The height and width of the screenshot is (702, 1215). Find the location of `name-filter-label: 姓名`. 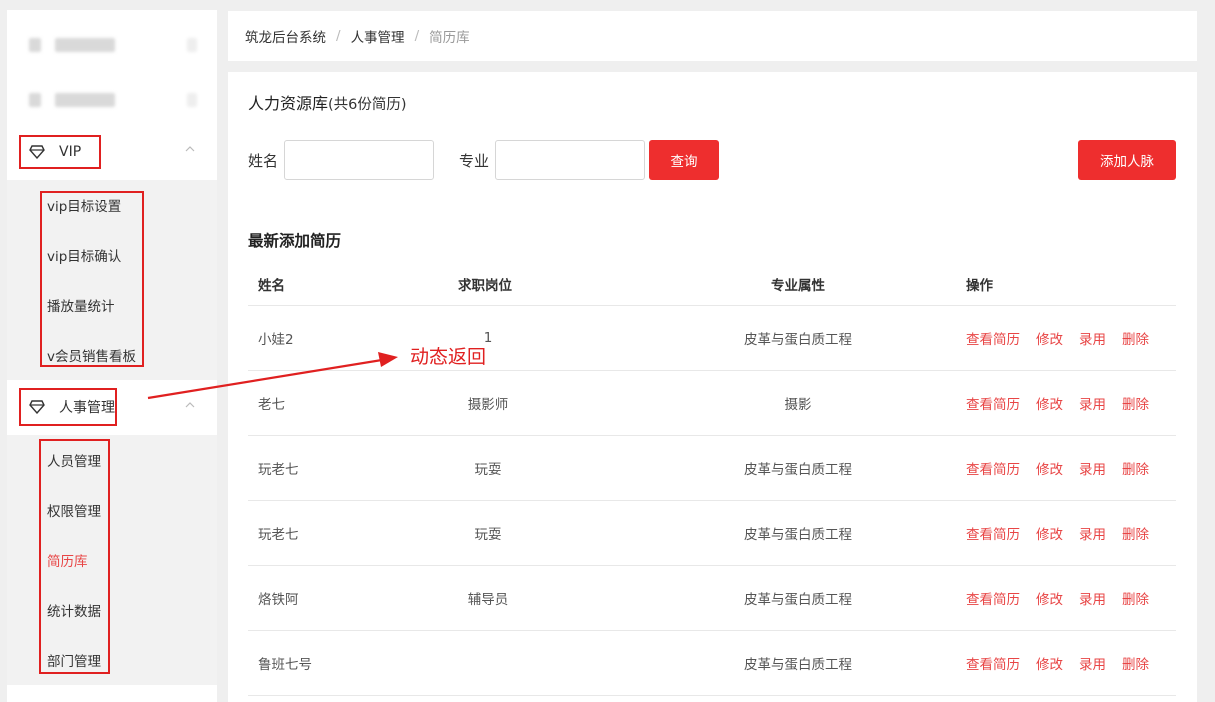

name-filter-label: 姓名 is located at coordinates (263, 161).